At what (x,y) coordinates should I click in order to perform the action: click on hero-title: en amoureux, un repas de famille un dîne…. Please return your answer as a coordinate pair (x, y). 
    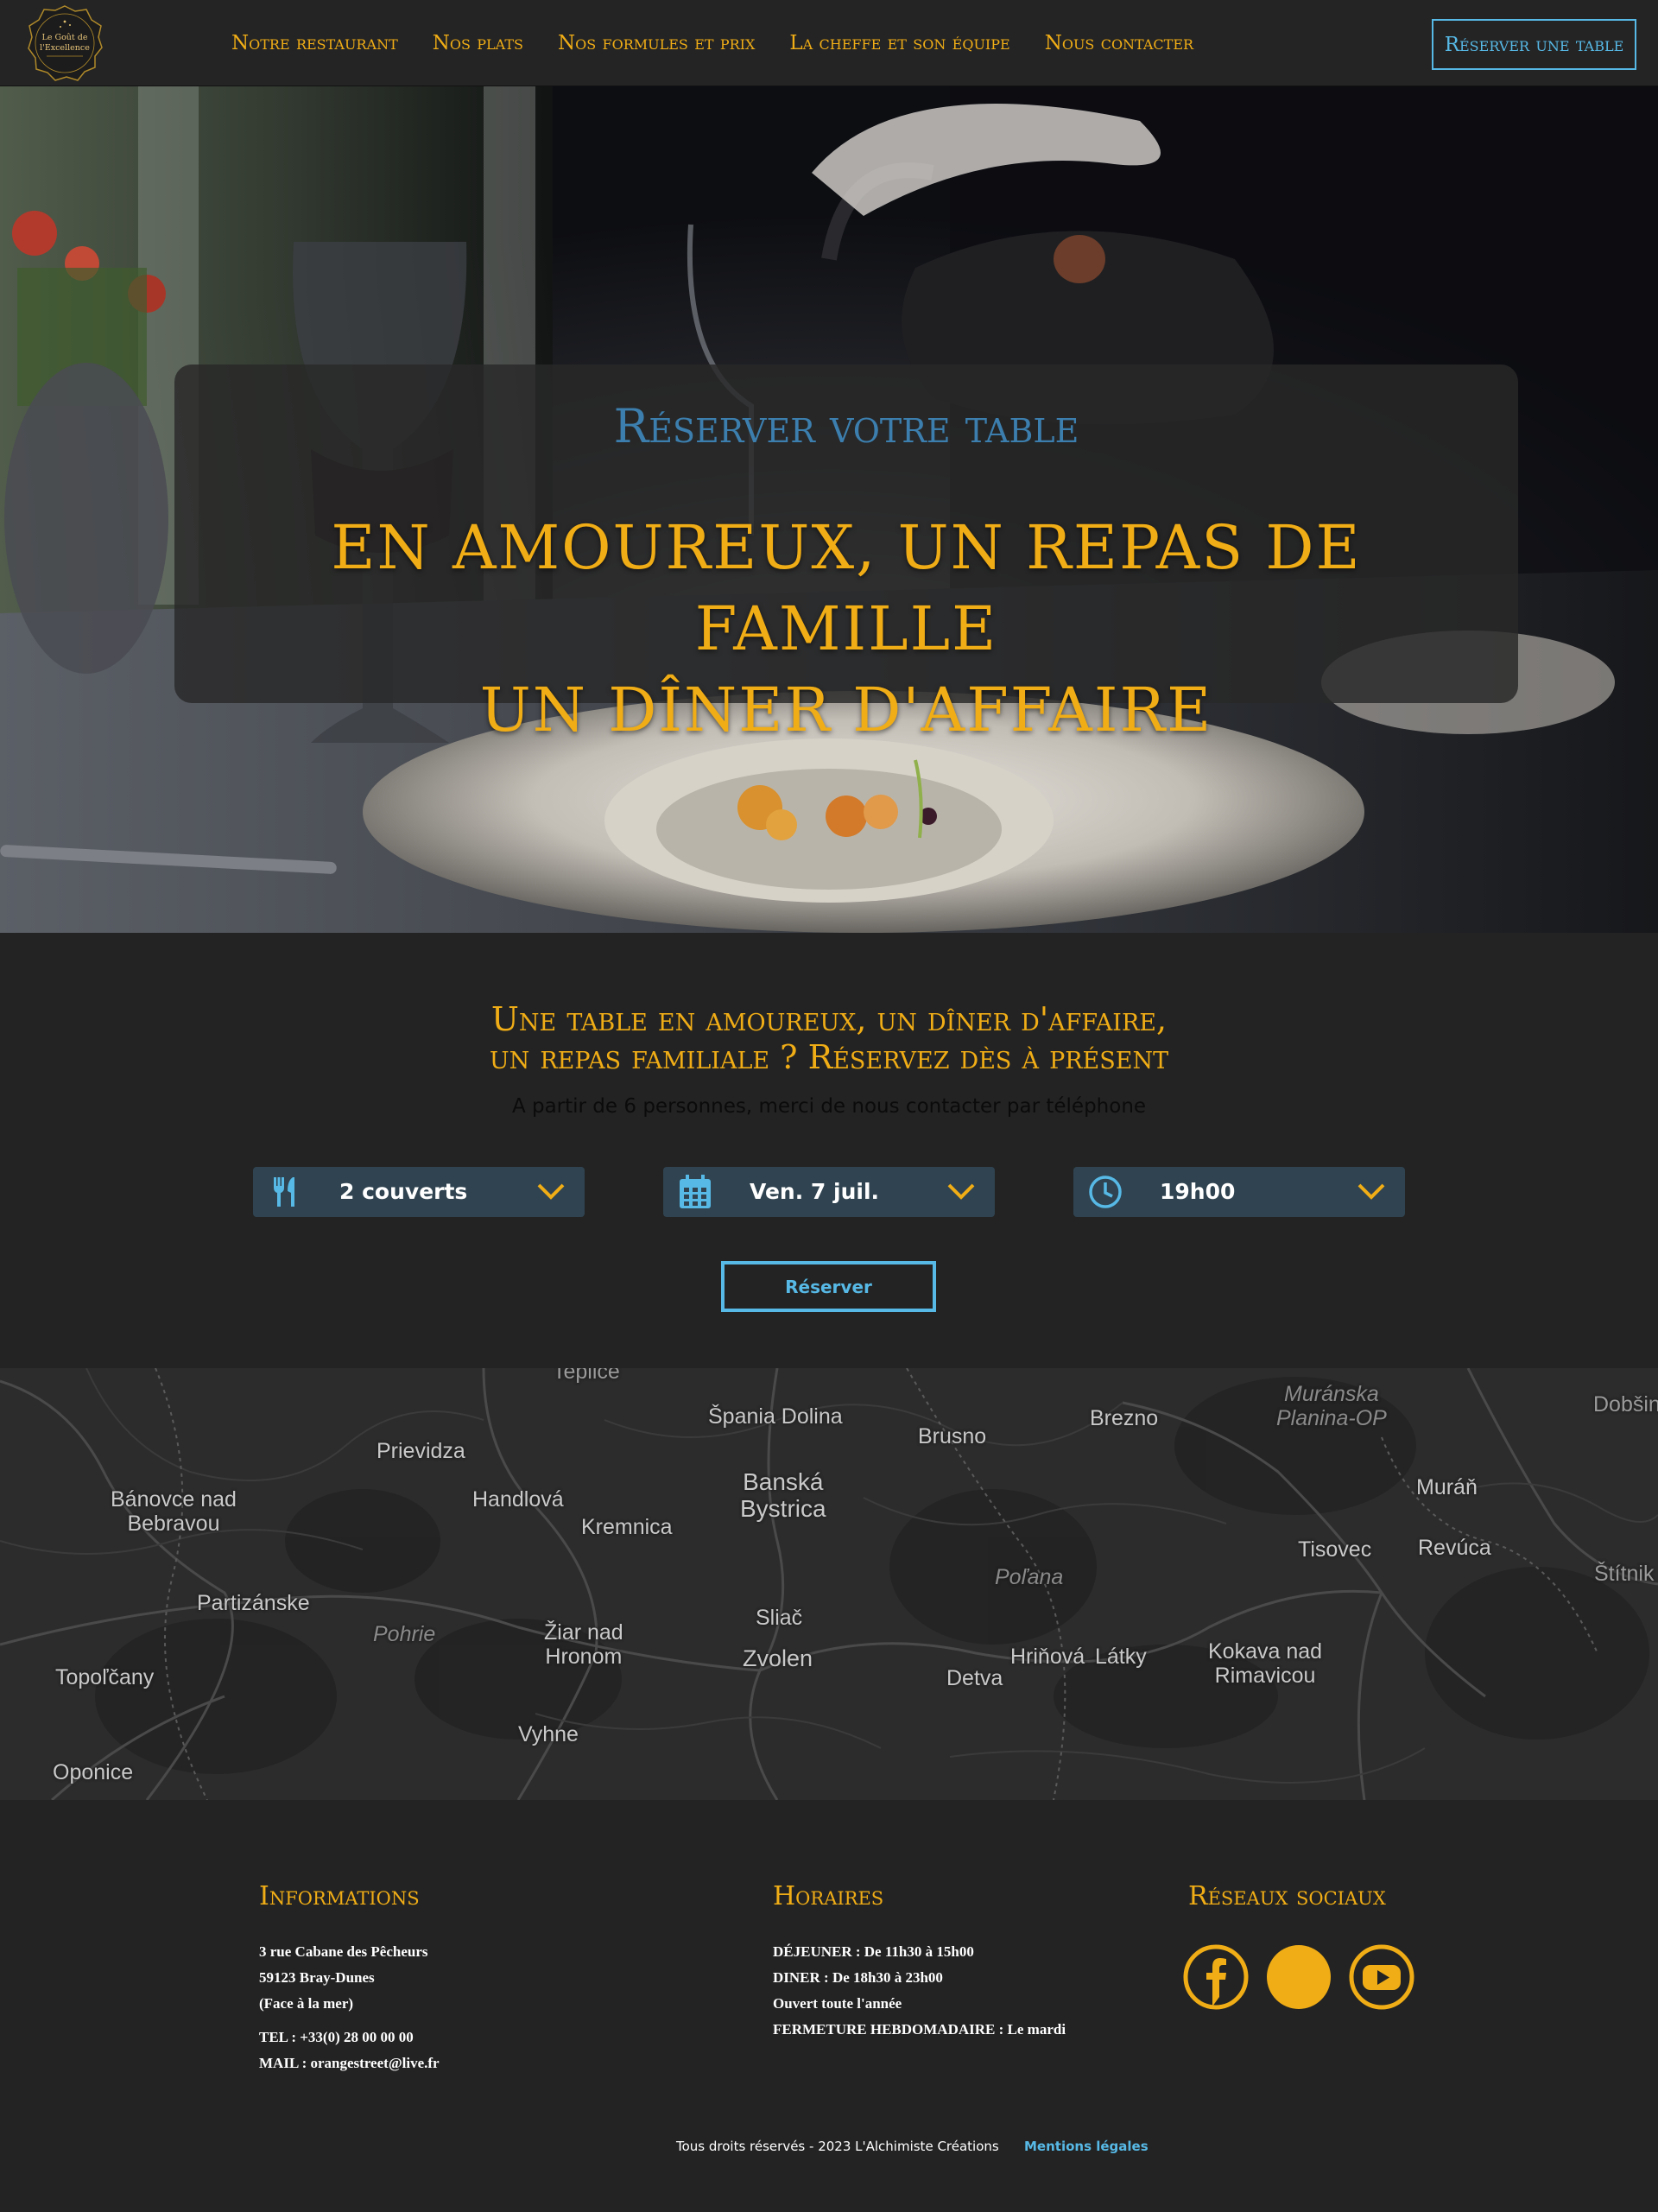
    Looking at the image, I should click on (846, 629).